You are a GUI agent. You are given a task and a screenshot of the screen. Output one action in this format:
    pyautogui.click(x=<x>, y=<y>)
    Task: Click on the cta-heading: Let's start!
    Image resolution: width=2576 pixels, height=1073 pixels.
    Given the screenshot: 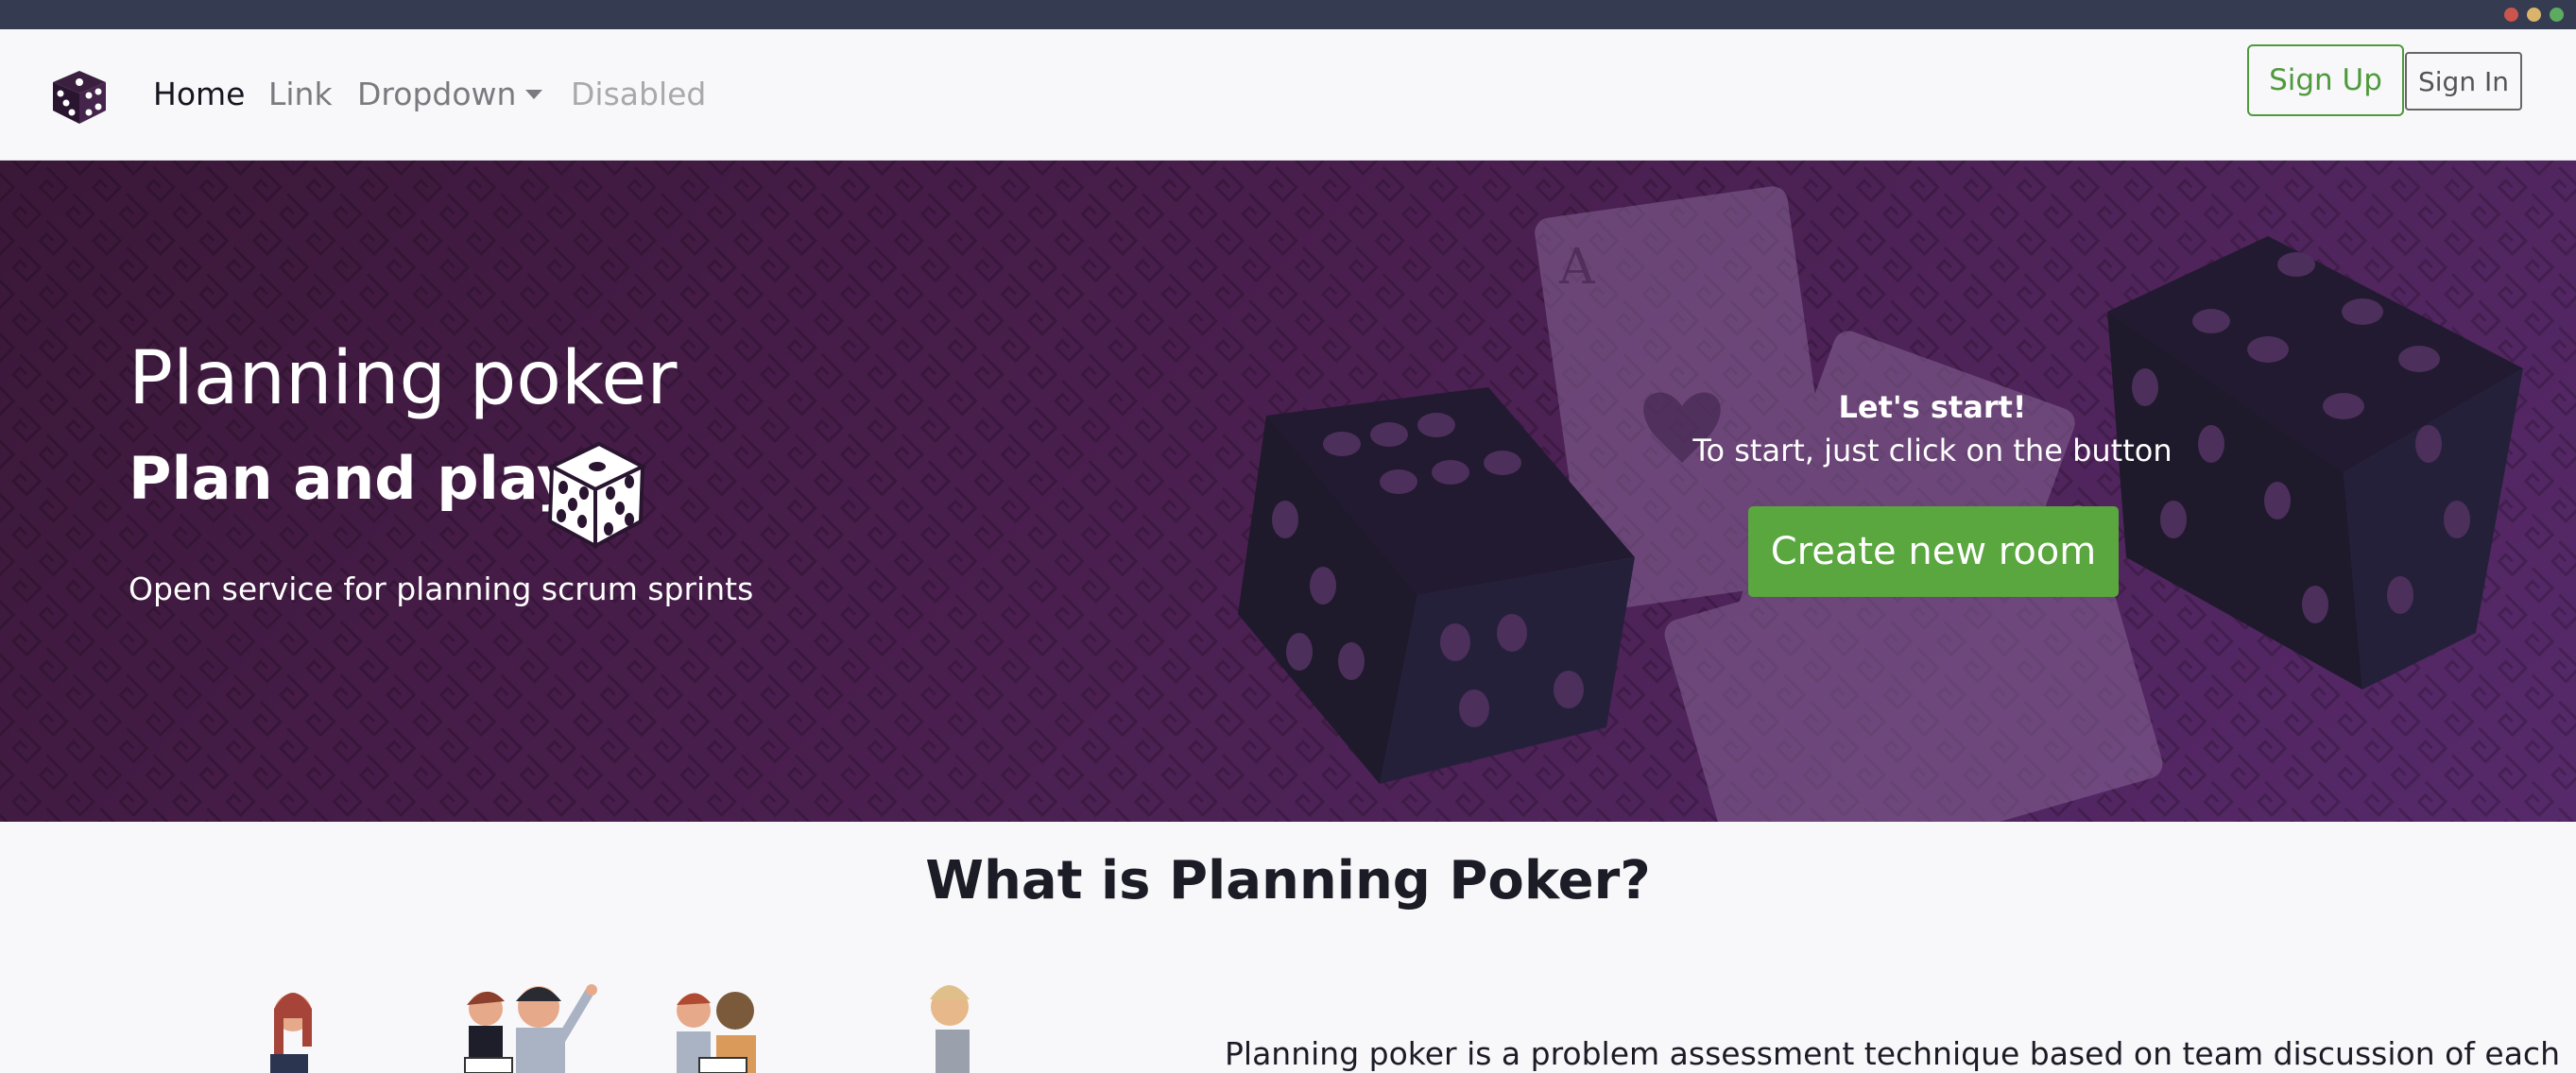 What is the action you would take?
    pyautogui.click(x=1932, y=407)
    